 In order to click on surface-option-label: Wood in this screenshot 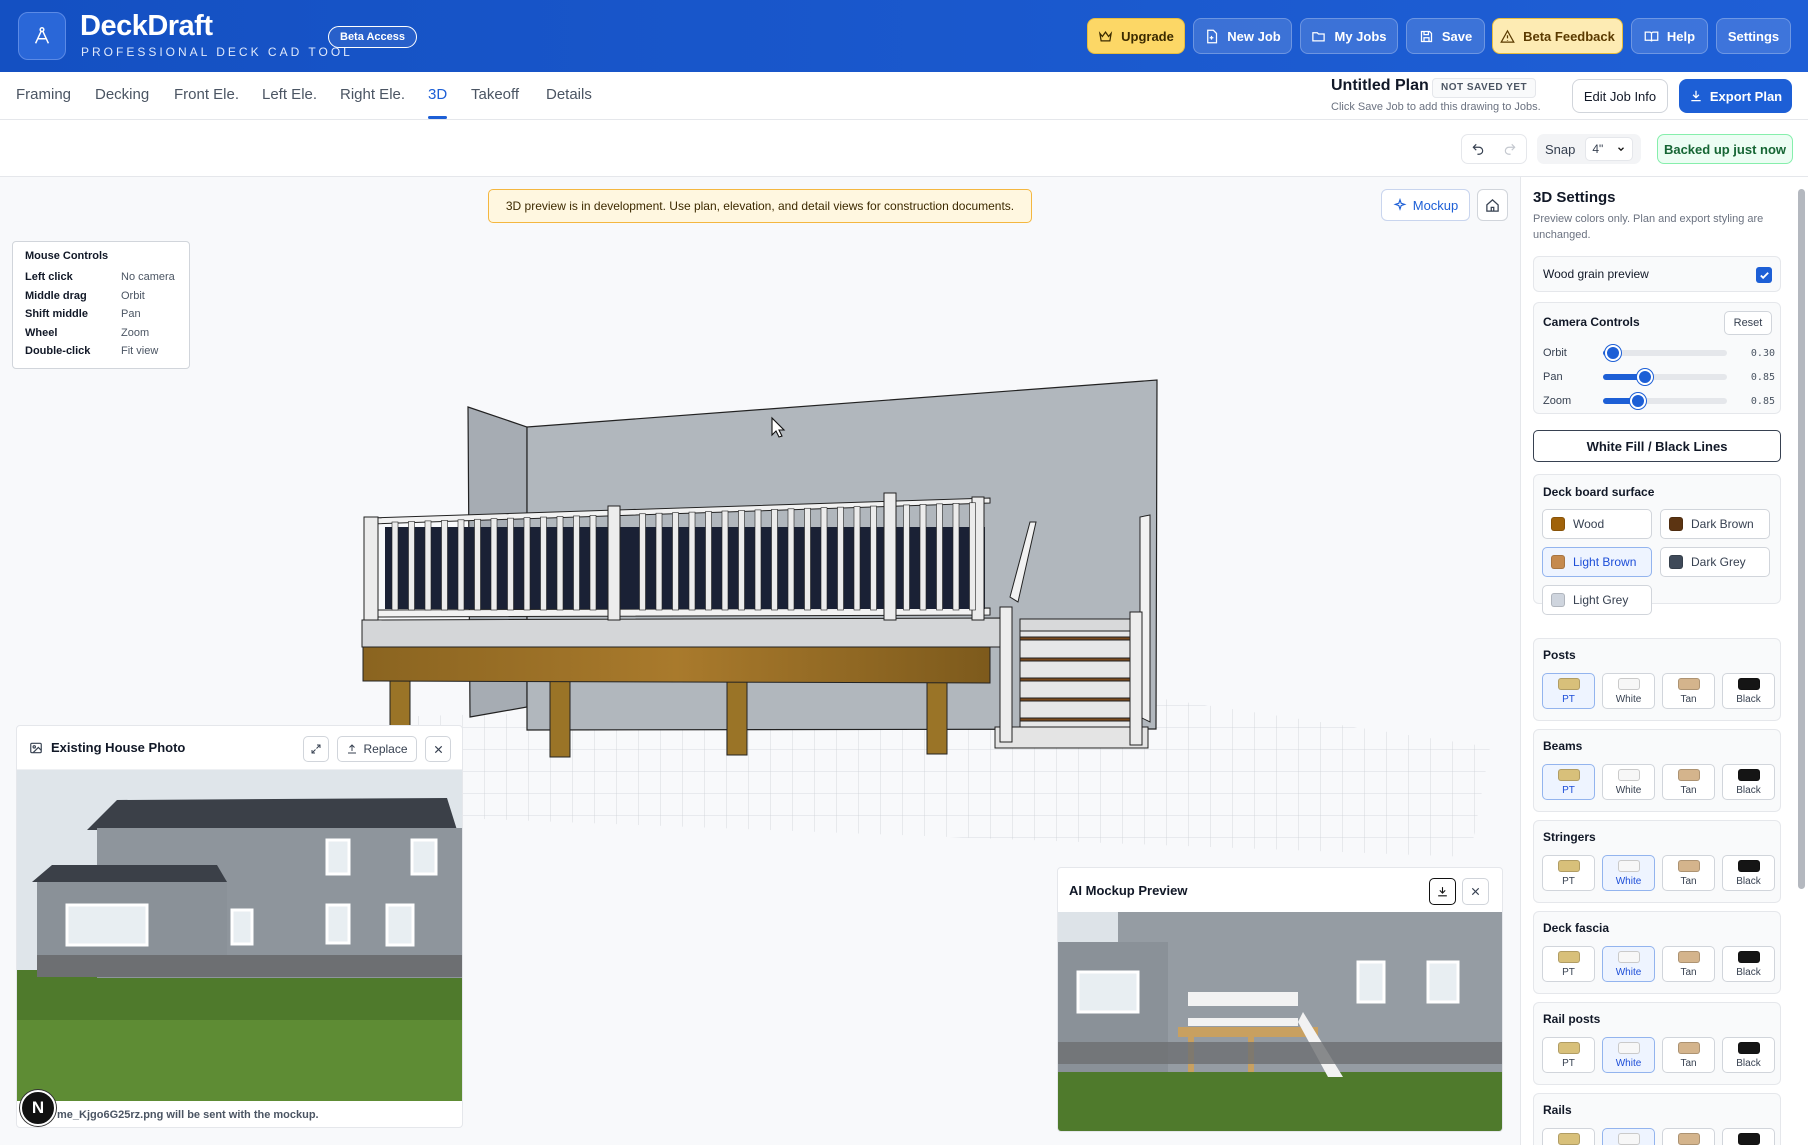, I will do `click(1589, 524)`.